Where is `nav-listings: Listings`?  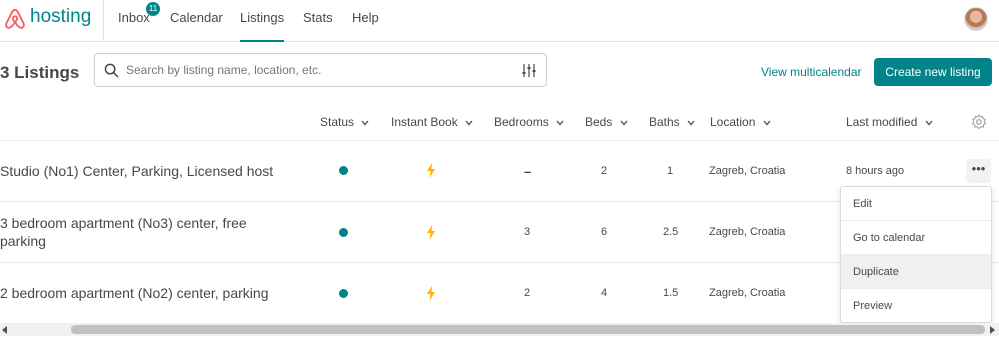 nav-listings: Listings is located at coordinates (262, 26).